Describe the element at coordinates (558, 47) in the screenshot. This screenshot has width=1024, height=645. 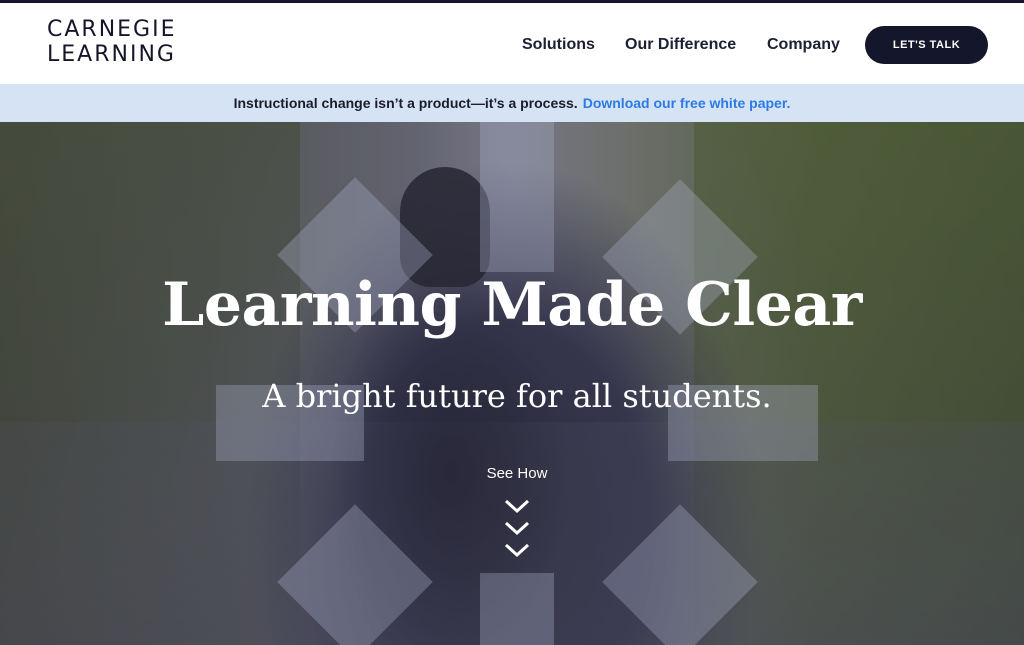
I see `nav-solutions: Solutions` at that location.